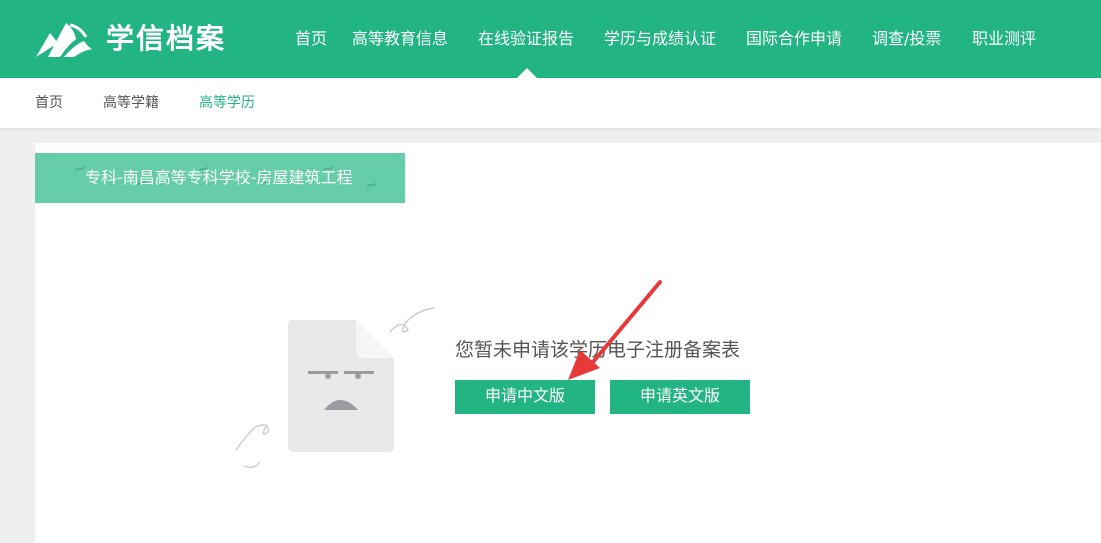  What do you see at coordinates (341, 386) in the screenshot?
I see `sad-document-icon` at bounding box center [341, 386].